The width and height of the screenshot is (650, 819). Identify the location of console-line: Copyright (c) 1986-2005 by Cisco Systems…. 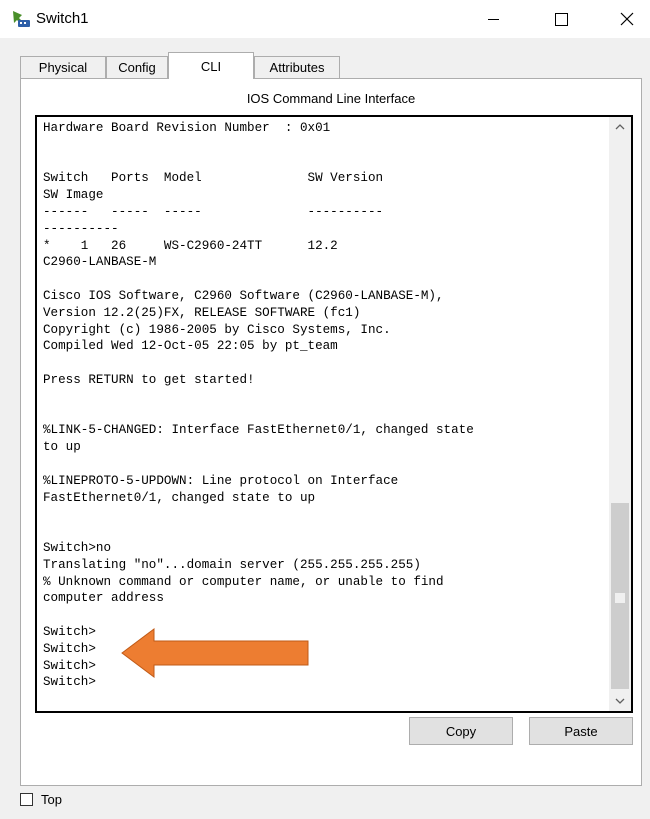
(217, 329).